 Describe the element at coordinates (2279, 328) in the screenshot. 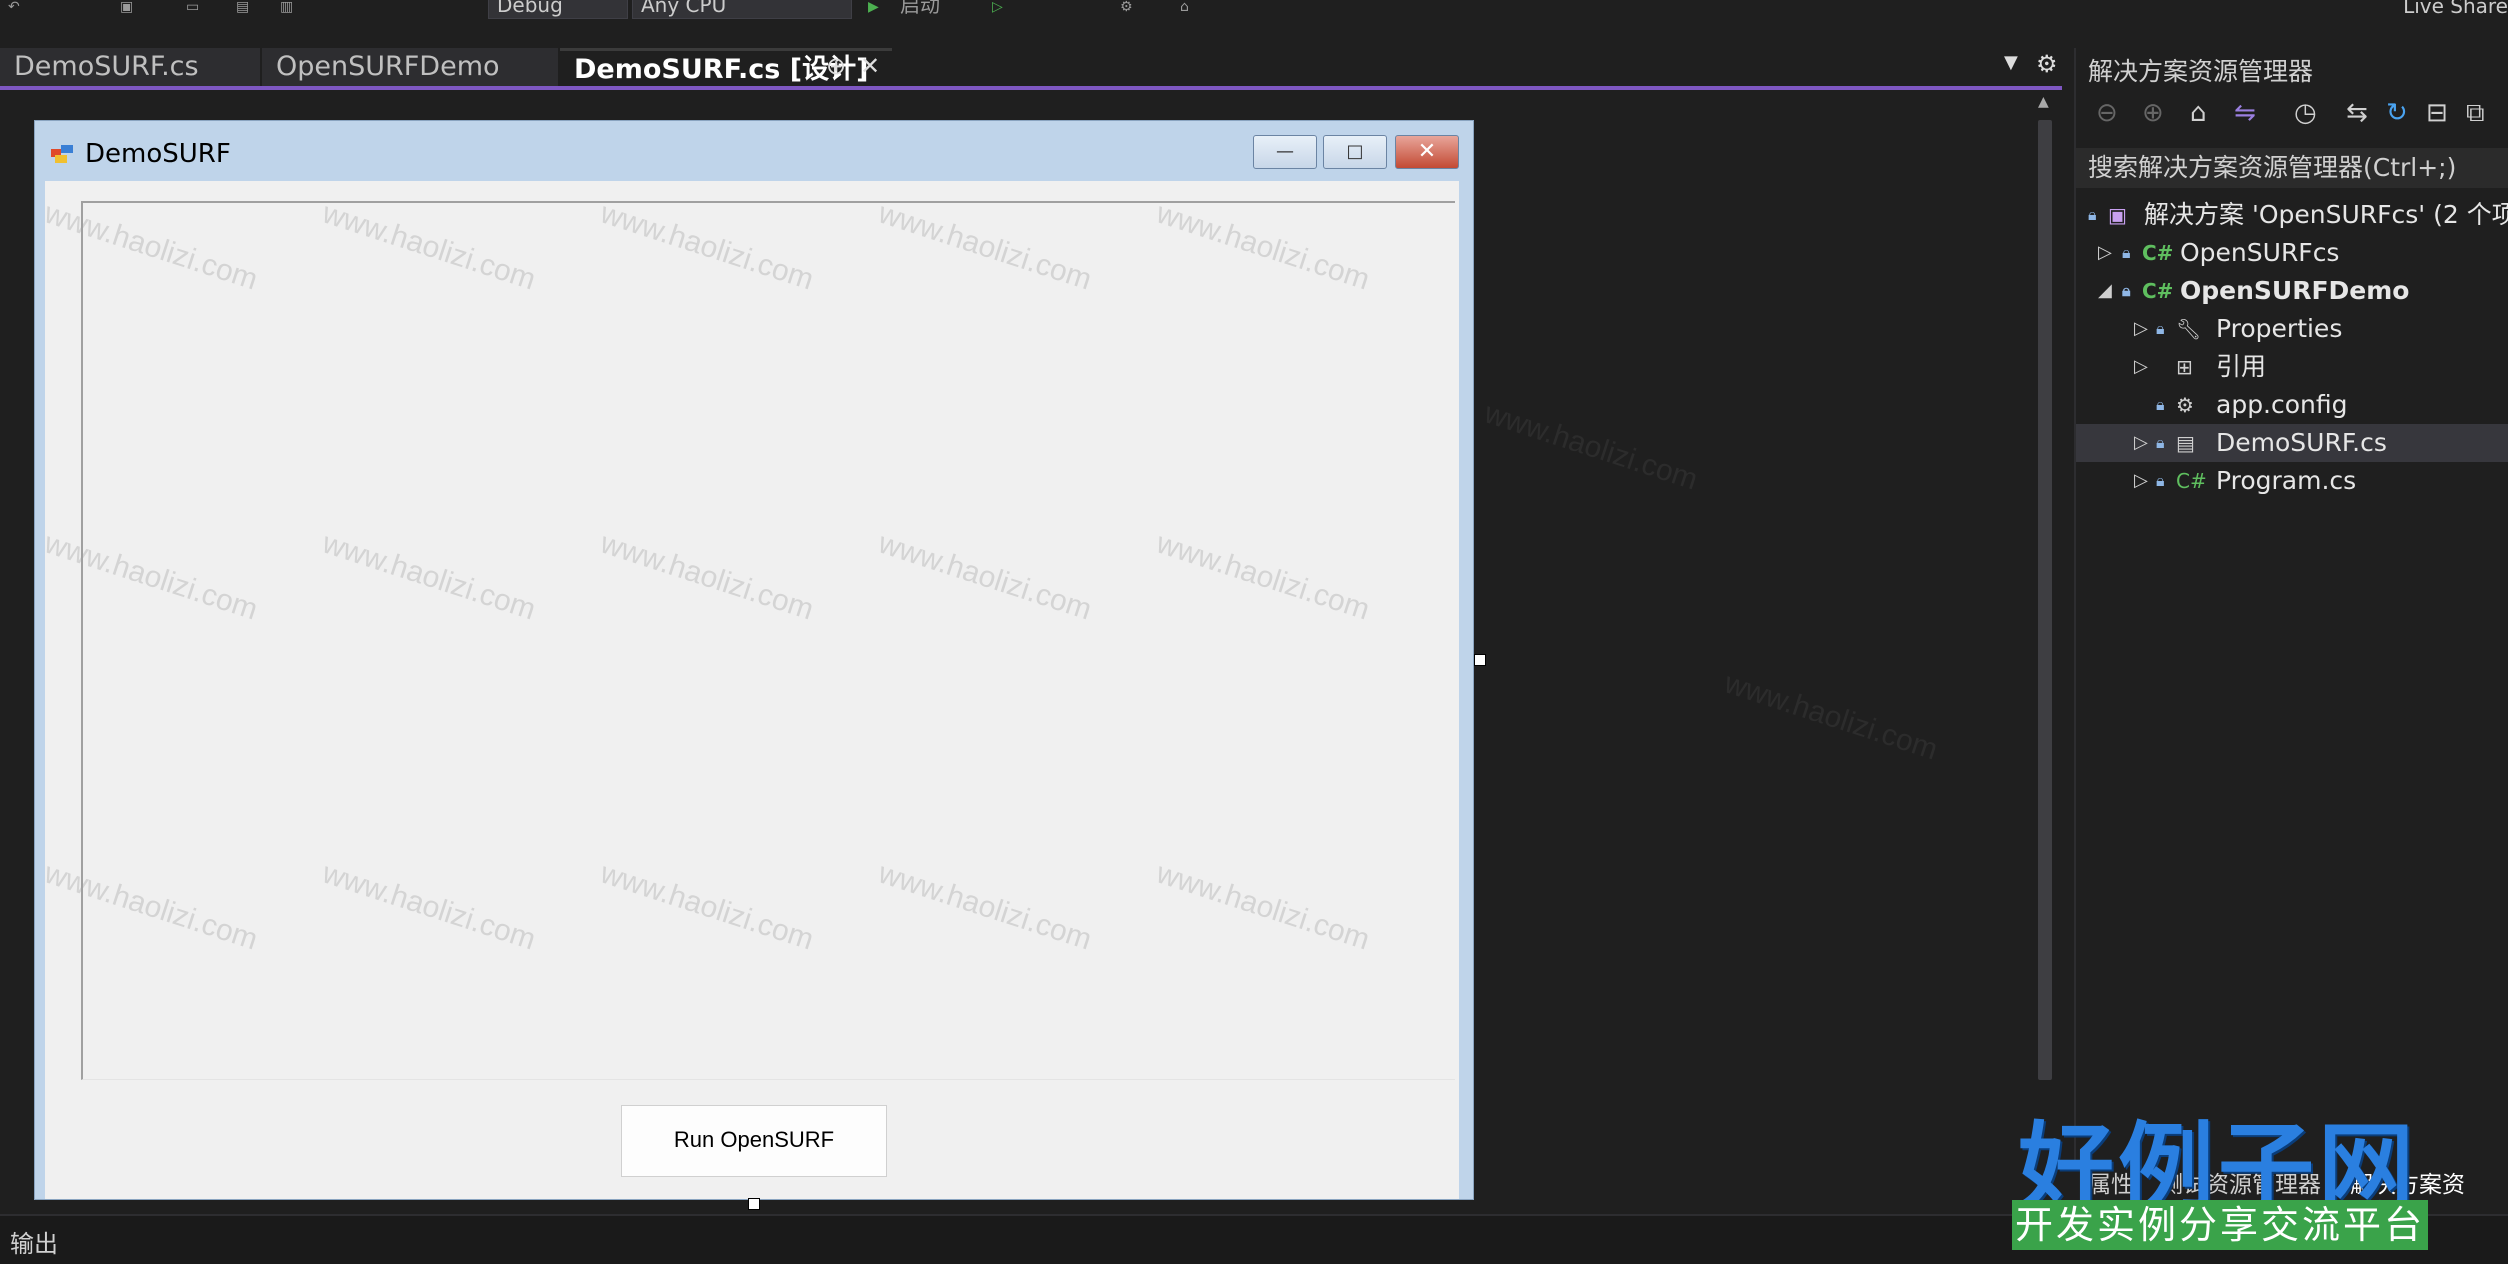

I see `tree-item-label: Properties` at that location.